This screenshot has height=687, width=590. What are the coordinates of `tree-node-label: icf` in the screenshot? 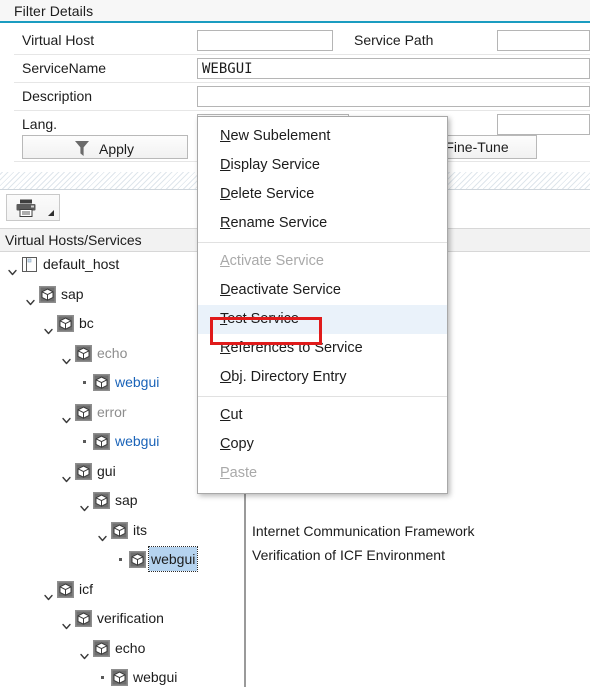 It's located at (86, 588).